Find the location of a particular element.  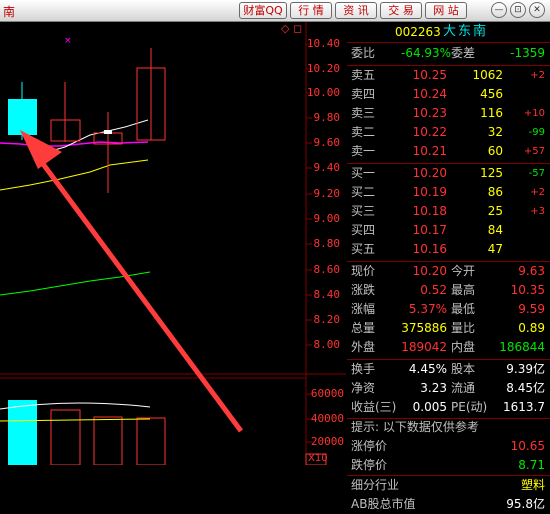

square-icon: ◻ is located at coordinates (297, 28).